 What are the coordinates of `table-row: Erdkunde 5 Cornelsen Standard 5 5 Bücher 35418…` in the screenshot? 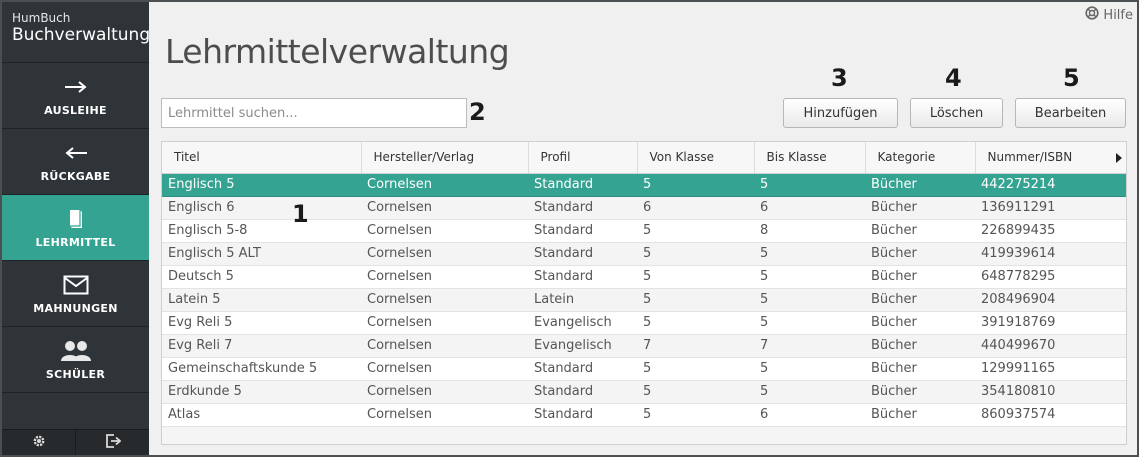 It's located at (644, 392).